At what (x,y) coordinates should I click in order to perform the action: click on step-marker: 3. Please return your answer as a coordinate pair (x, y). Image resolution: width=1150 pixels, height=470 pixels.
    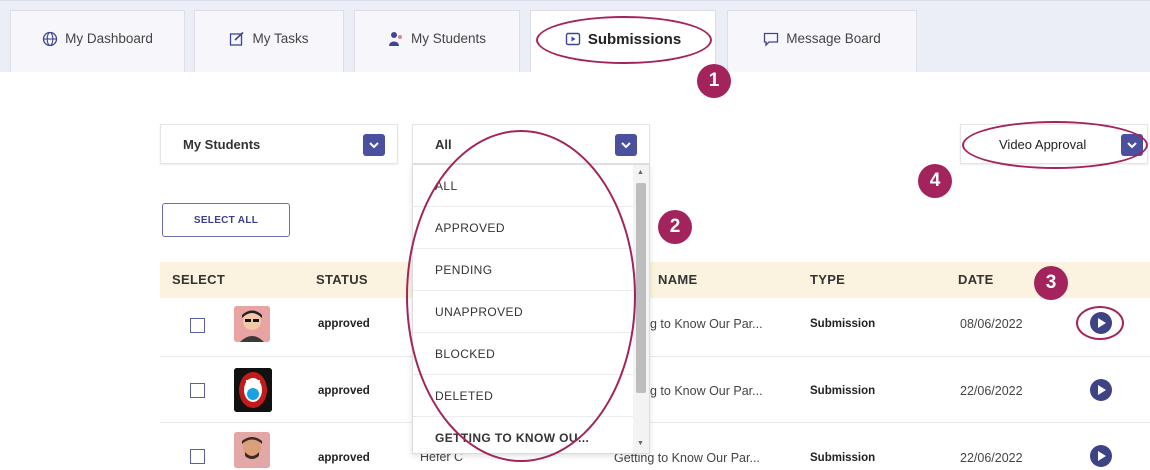
    Looking at the image, I should click on (1051, 283).